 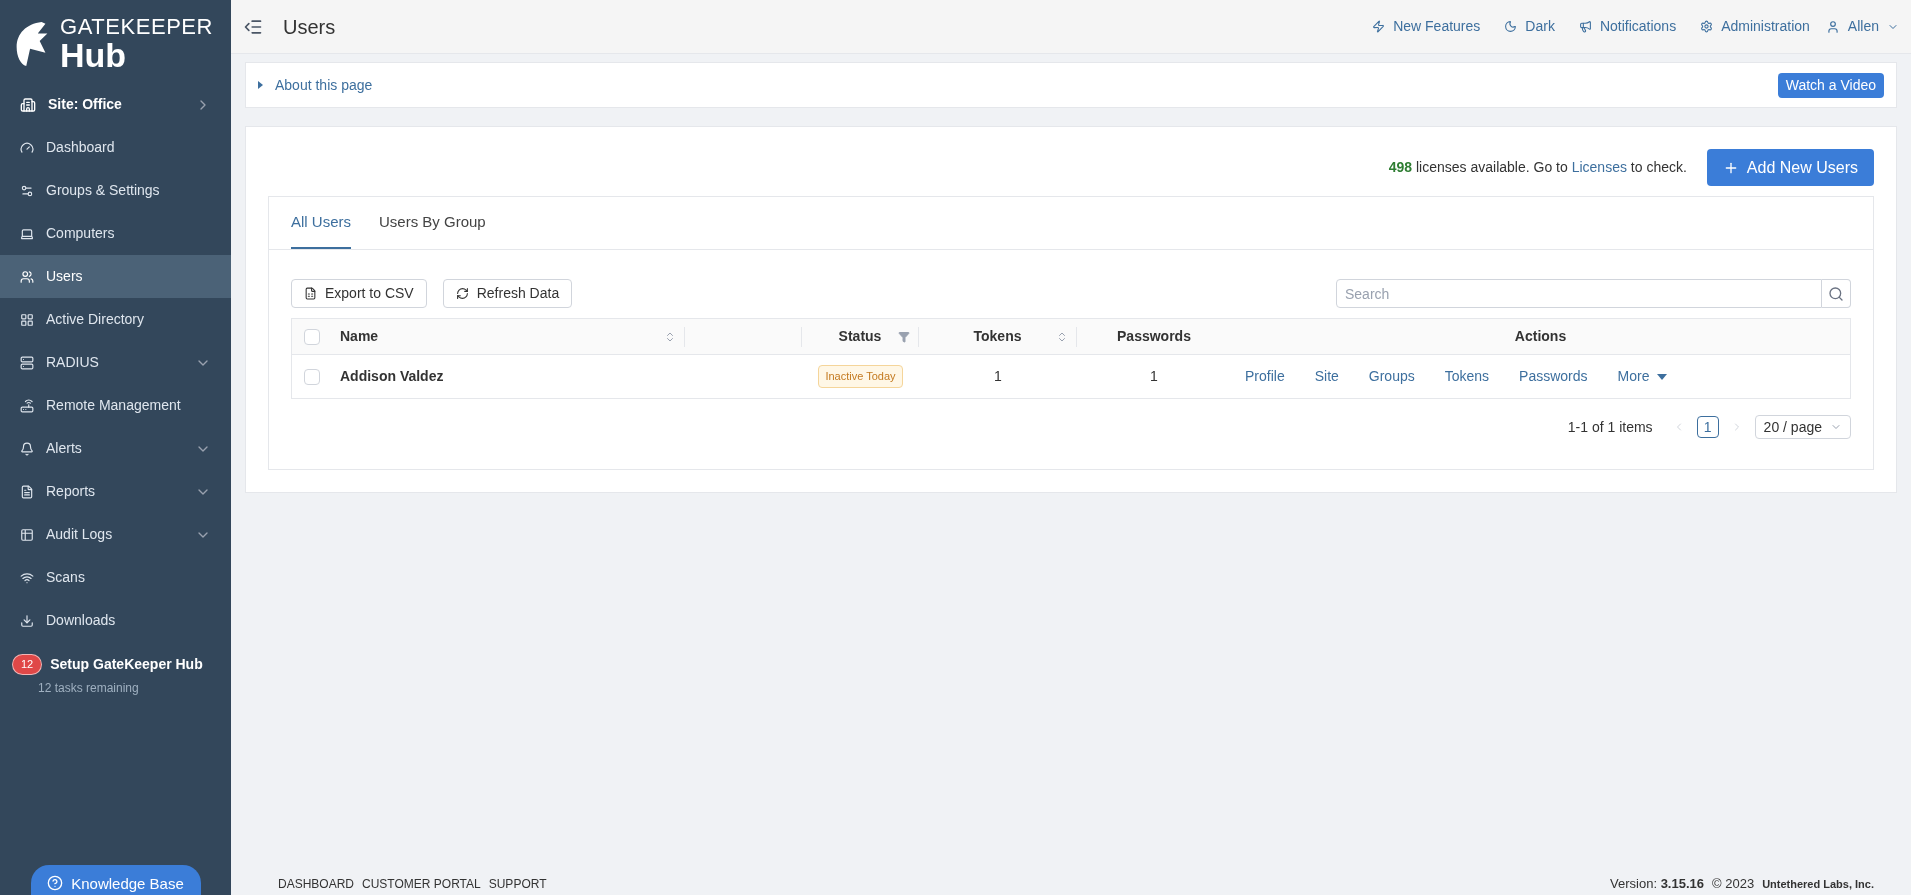 What do you see at coordinates (1802, 427) in the screenshot?
I see `page-size-select: 20 / page` at bounding box center [1802, 427].